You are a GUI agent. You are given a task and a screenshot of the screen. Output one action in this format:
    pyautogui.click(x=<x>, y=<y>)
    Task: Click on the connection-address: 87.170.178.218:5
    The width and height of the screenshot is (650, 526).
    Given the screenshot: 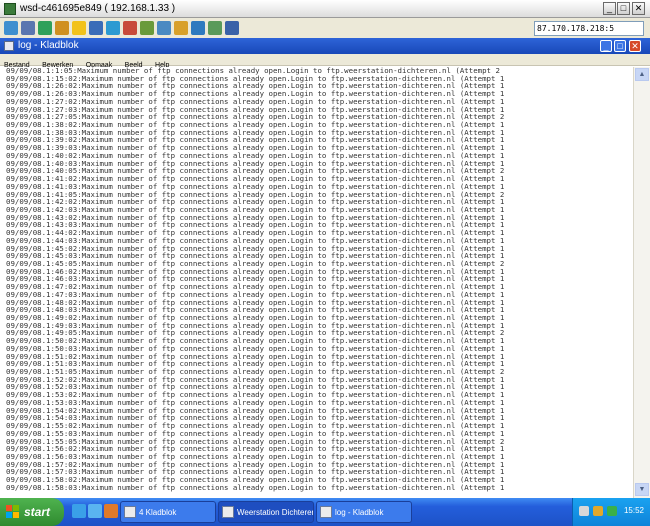 What is the action you would take?
    pyautogui.click(x=589, y=28)
    